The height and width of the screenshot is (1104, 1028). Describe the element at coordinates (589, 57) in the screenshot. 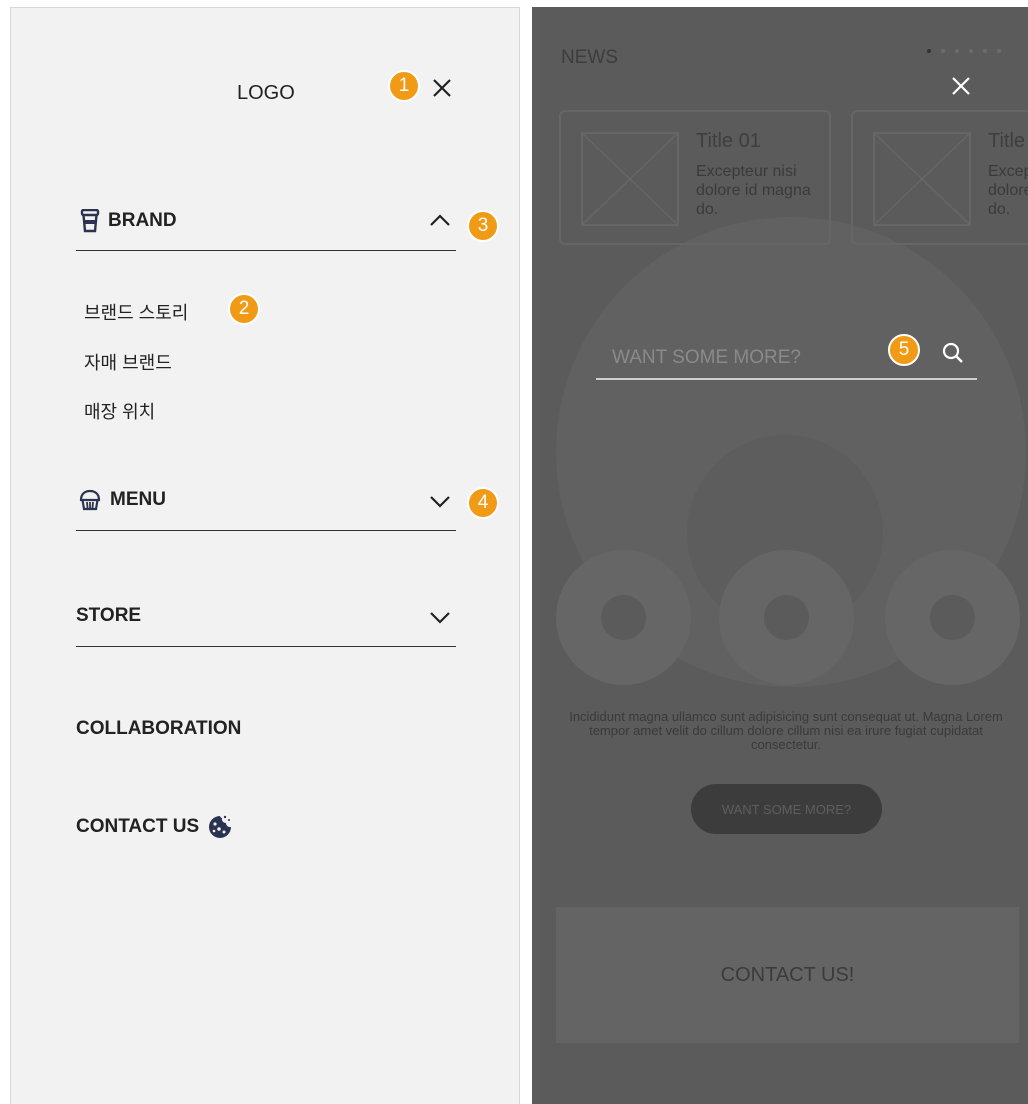

I see `news-label: NEWS` at that location.